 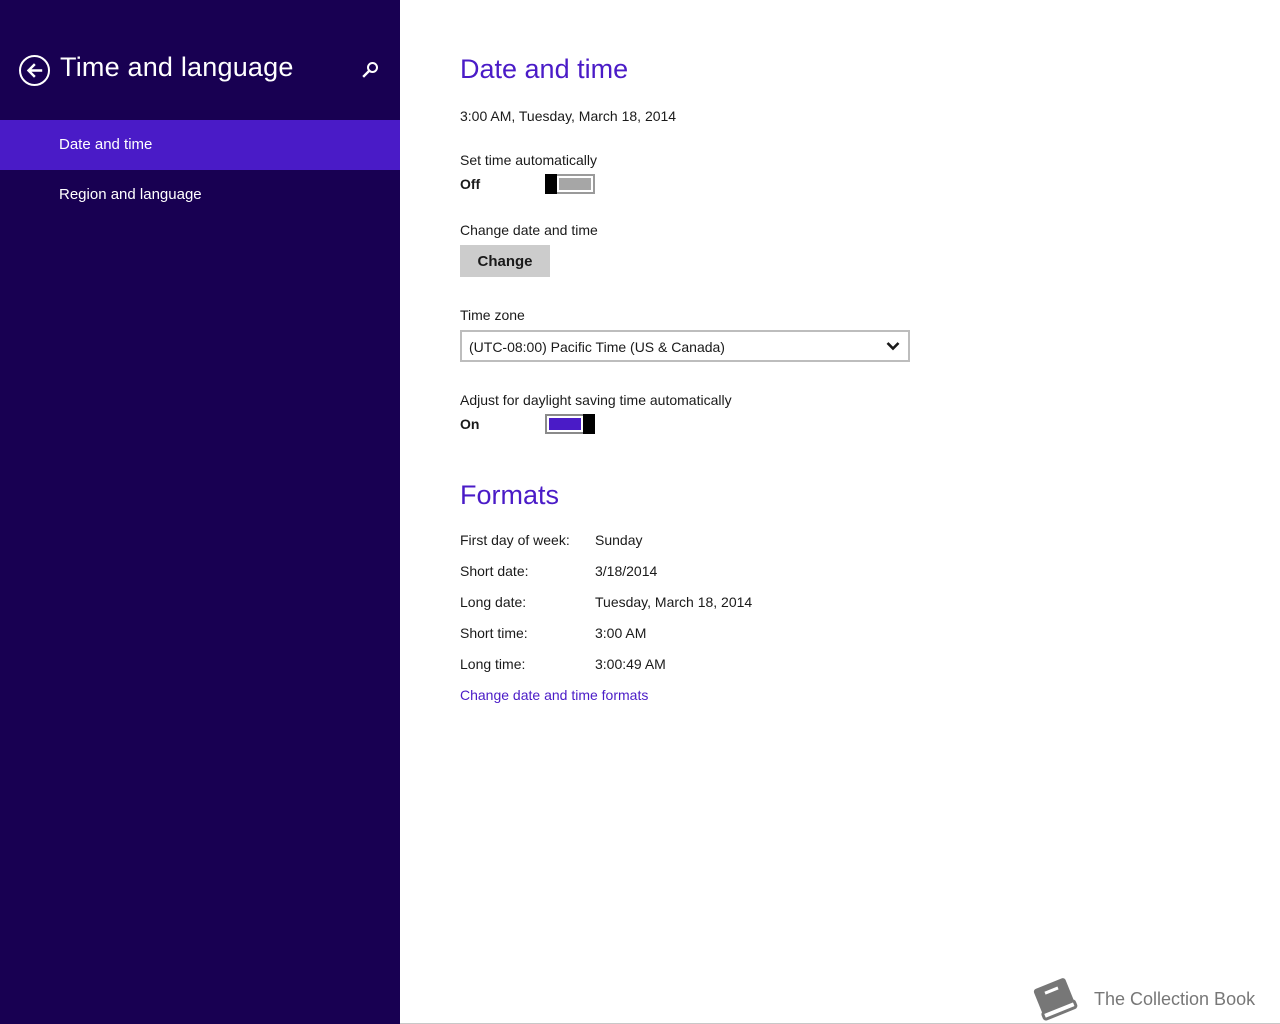 I want to click on current-date-time: 3:00 AM, Tuesday, March 18, 2014, so click(x=568, y=116).